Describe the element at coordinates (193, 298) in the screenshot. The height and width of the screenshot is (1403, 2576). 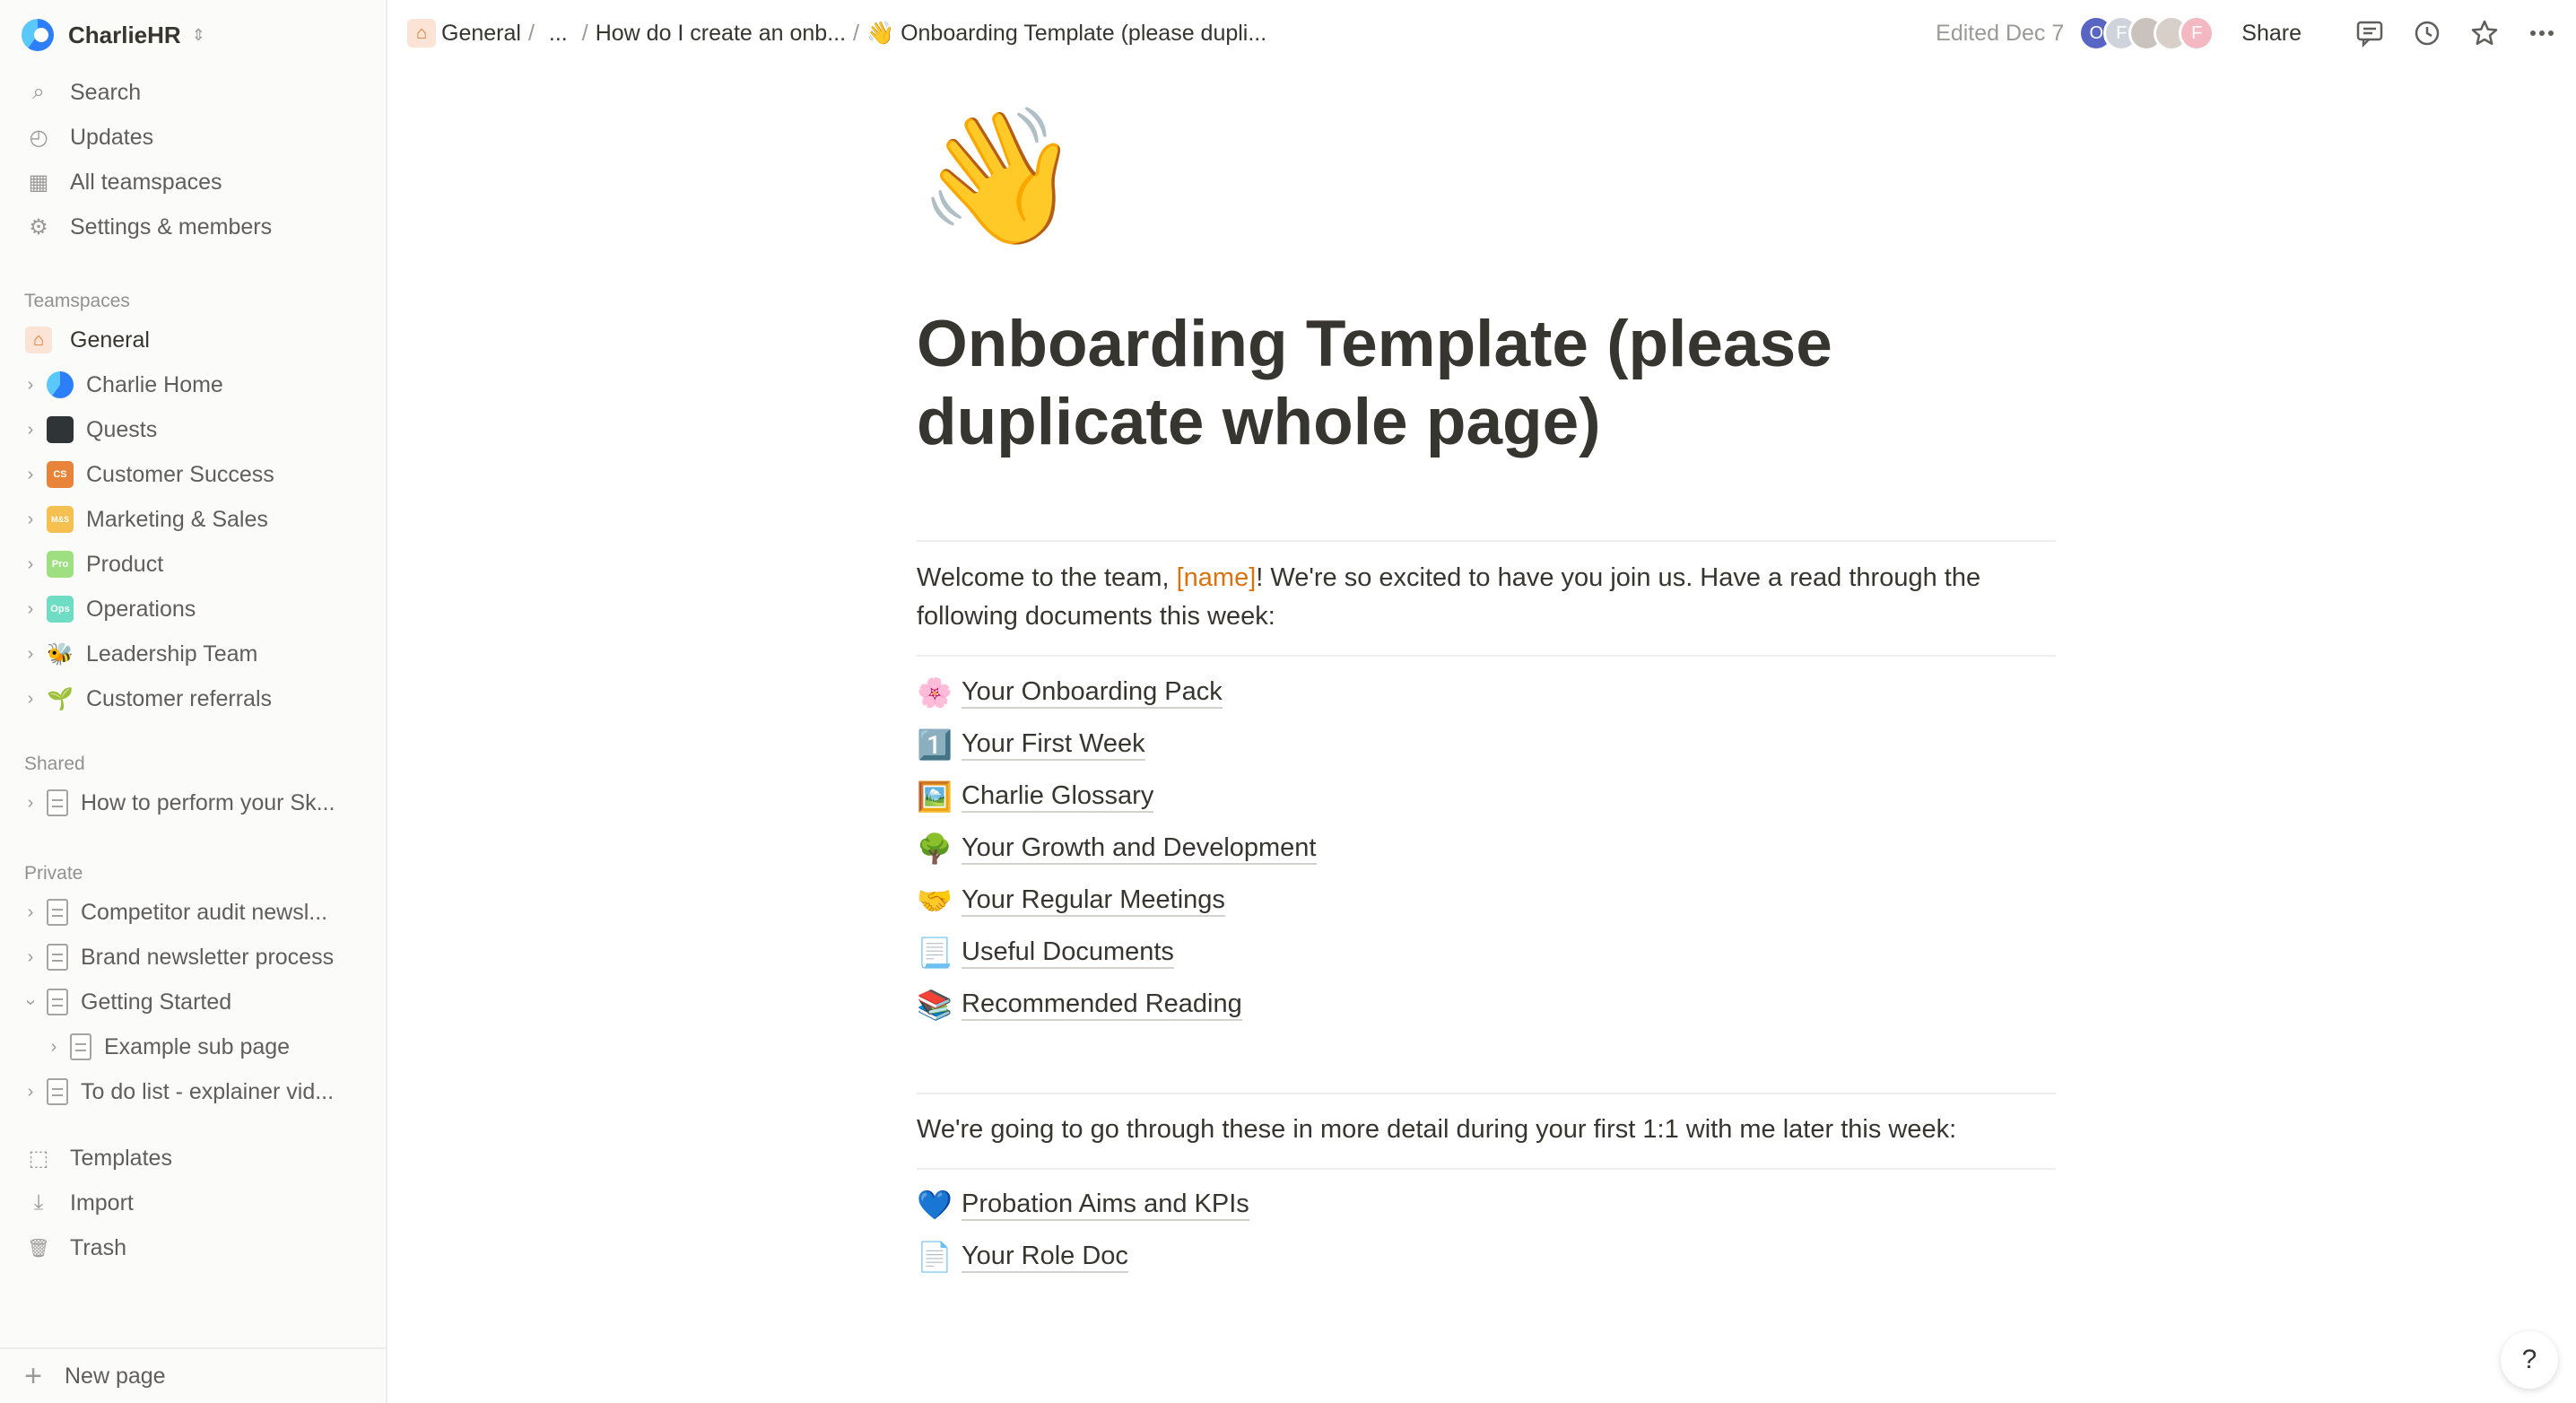
I see `section-label-teamspaces: Teamspaces` at that location.